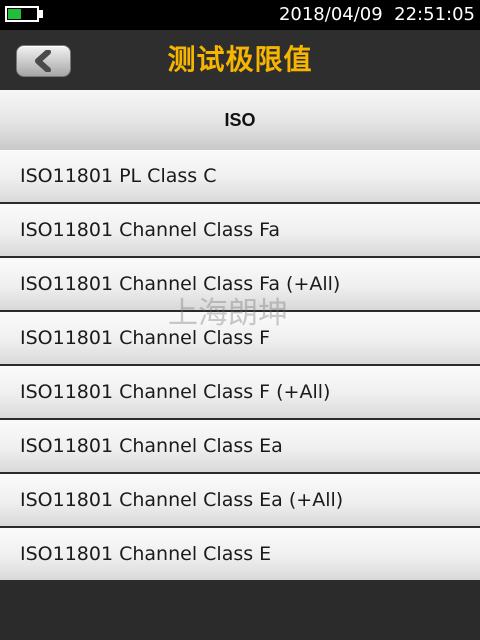 This screenshot has height=640, width=480. What do you see at coordinates (240, 284) in the screenshot?
I see `list-item: ISO11801 Channel Class Fa (+All)` at bounding box center [240, 284].